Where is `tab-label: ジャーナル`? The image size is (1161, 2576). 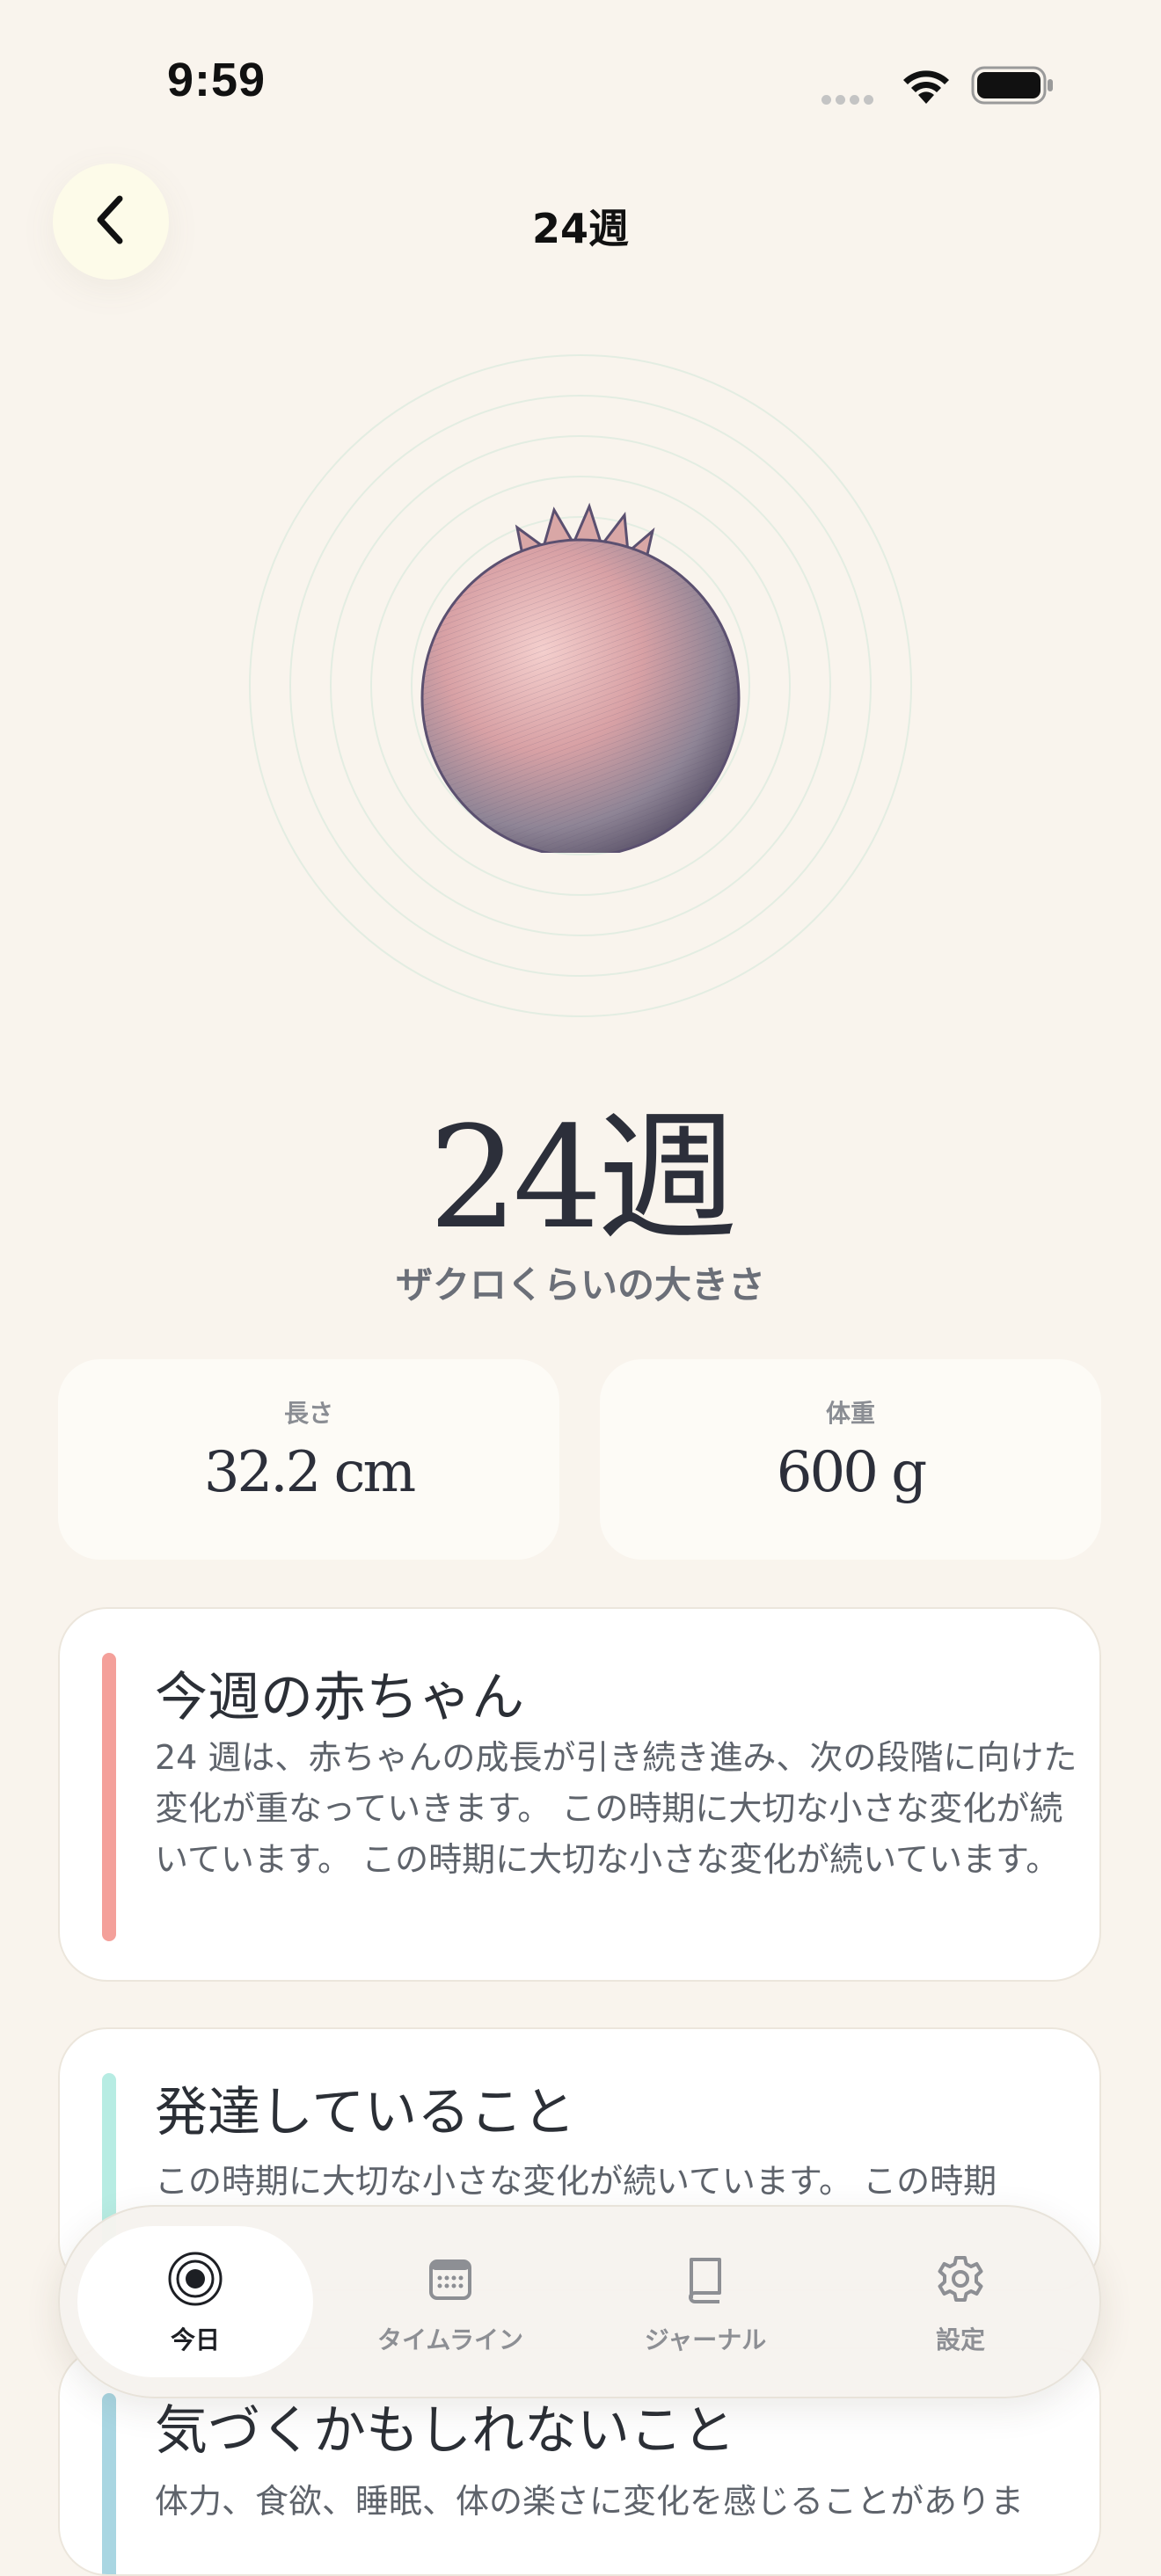 tab-label: ジャーナル is located at coordinates (705, 2339).